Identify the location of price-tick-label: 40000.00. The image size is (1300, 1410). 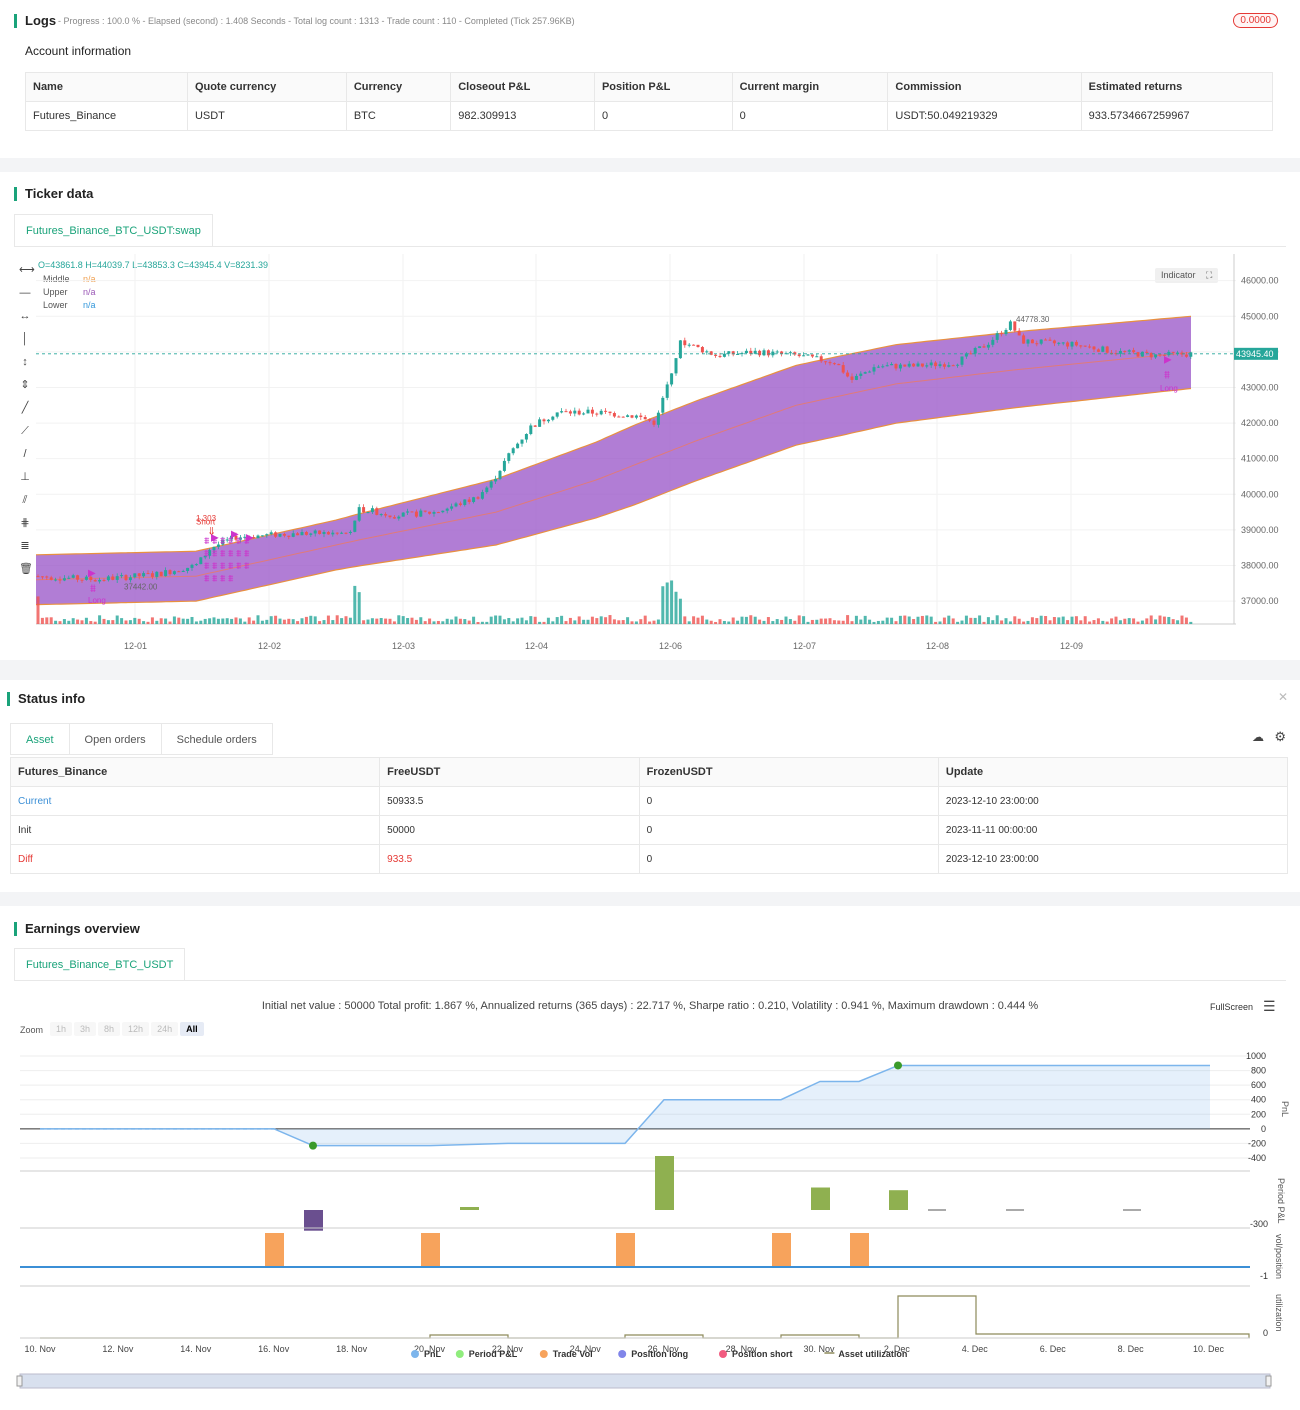
(1260, 494).